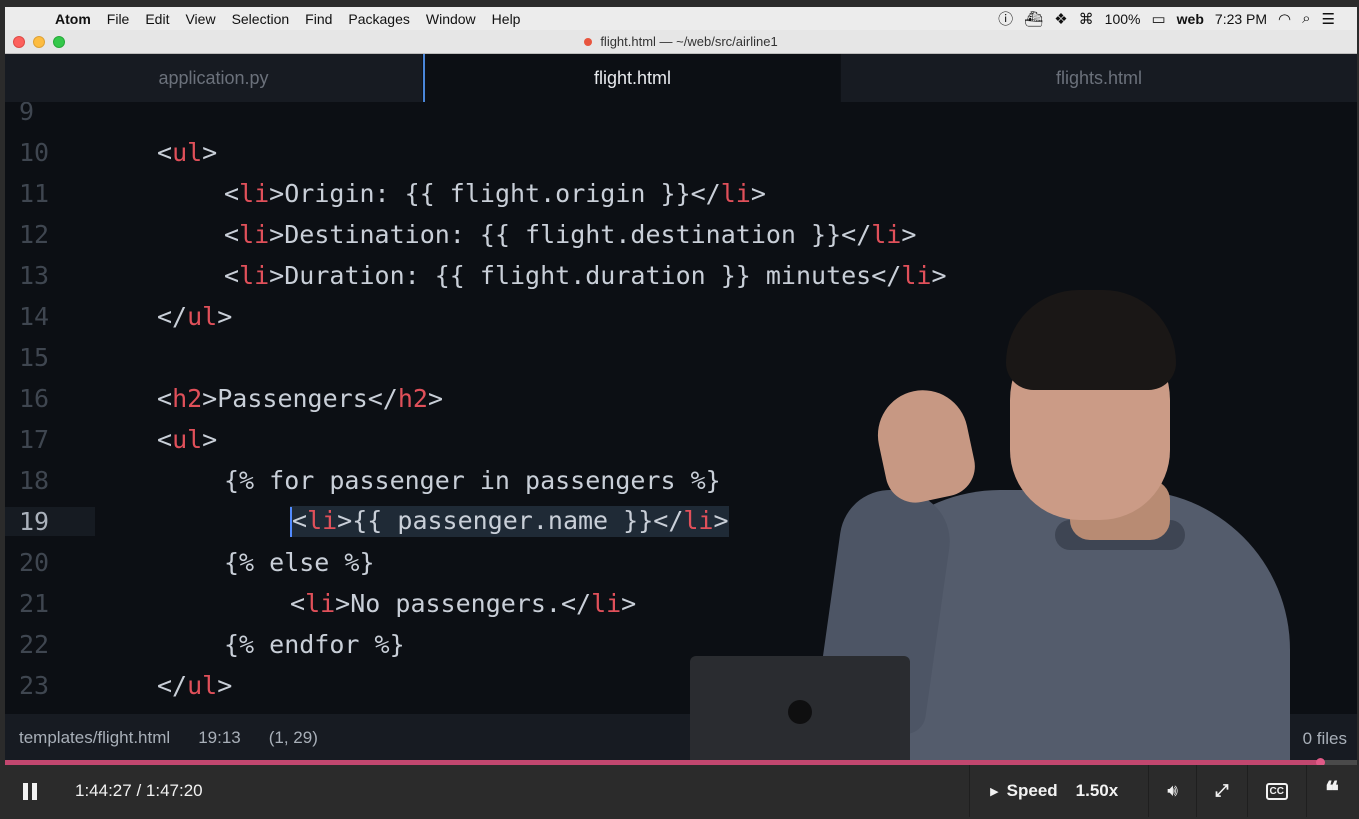 The image size is (1359, 819). What do you see at coordinates (800, 712) in the screenshot?
I see `apple-logo-icon` at bounding box center [800, 712].